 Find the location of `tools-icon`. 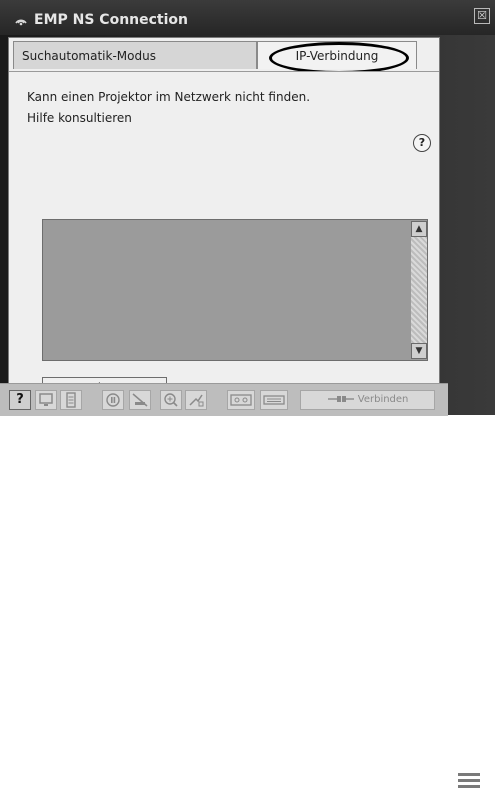

tools-icon is located at coordinates (196, 400).